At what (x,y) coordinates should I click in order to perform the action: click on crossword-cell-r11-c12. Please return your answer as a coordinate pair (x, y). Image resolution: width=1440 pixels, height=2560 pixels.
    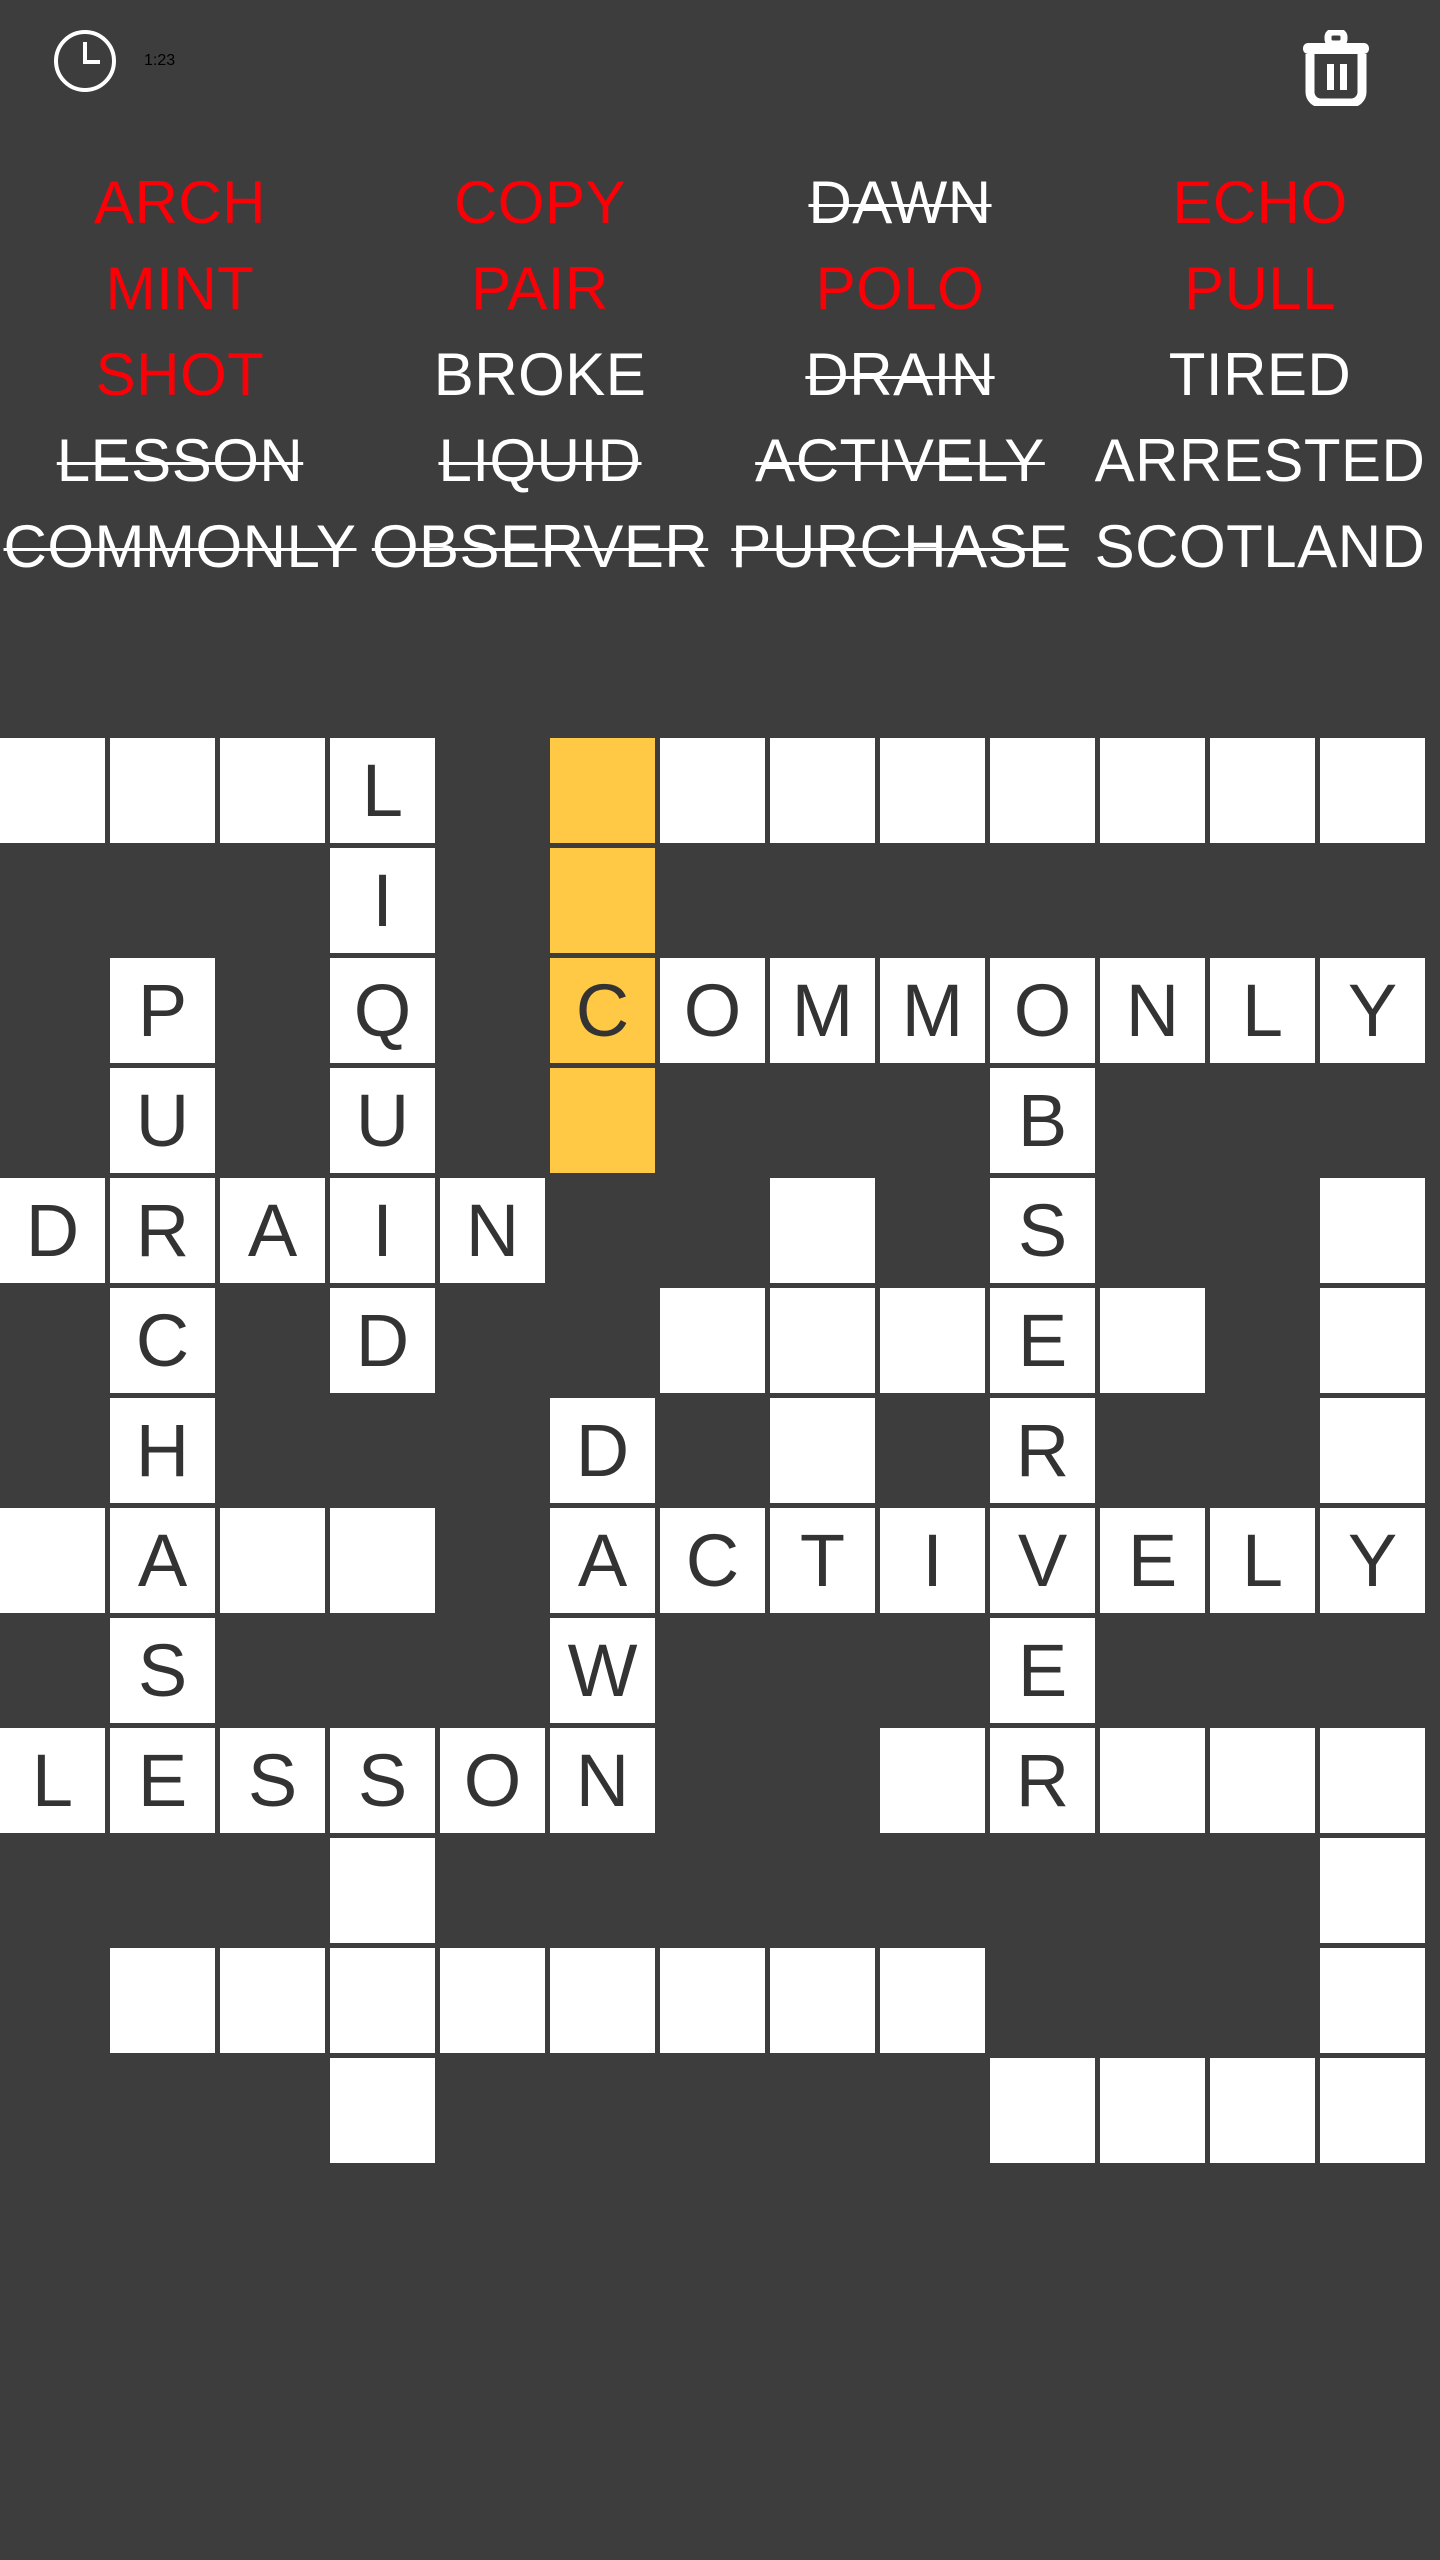
    Looking at the image, I should click on (1372, 2000).